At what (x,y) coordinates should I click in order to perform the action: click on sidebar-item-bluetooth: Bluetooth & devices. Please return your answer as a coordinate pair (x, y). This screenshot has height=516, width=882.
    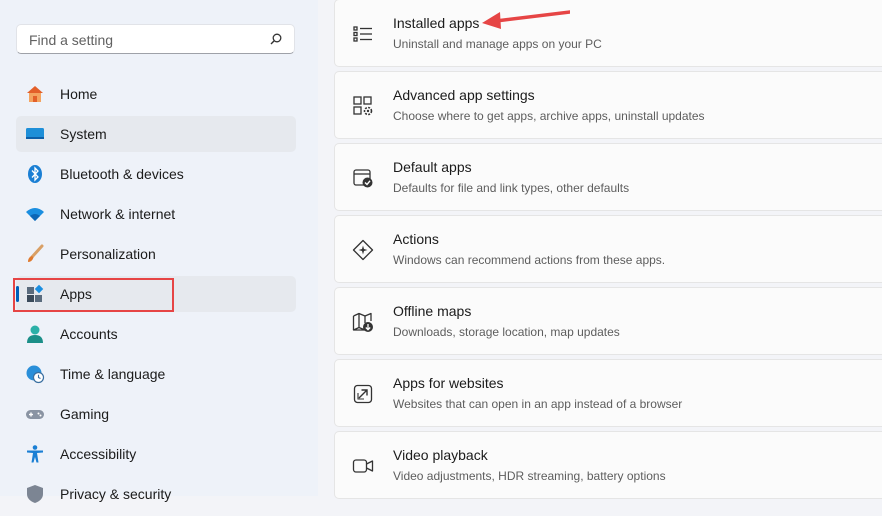
    Looking at the image, I should click on (156, 174).